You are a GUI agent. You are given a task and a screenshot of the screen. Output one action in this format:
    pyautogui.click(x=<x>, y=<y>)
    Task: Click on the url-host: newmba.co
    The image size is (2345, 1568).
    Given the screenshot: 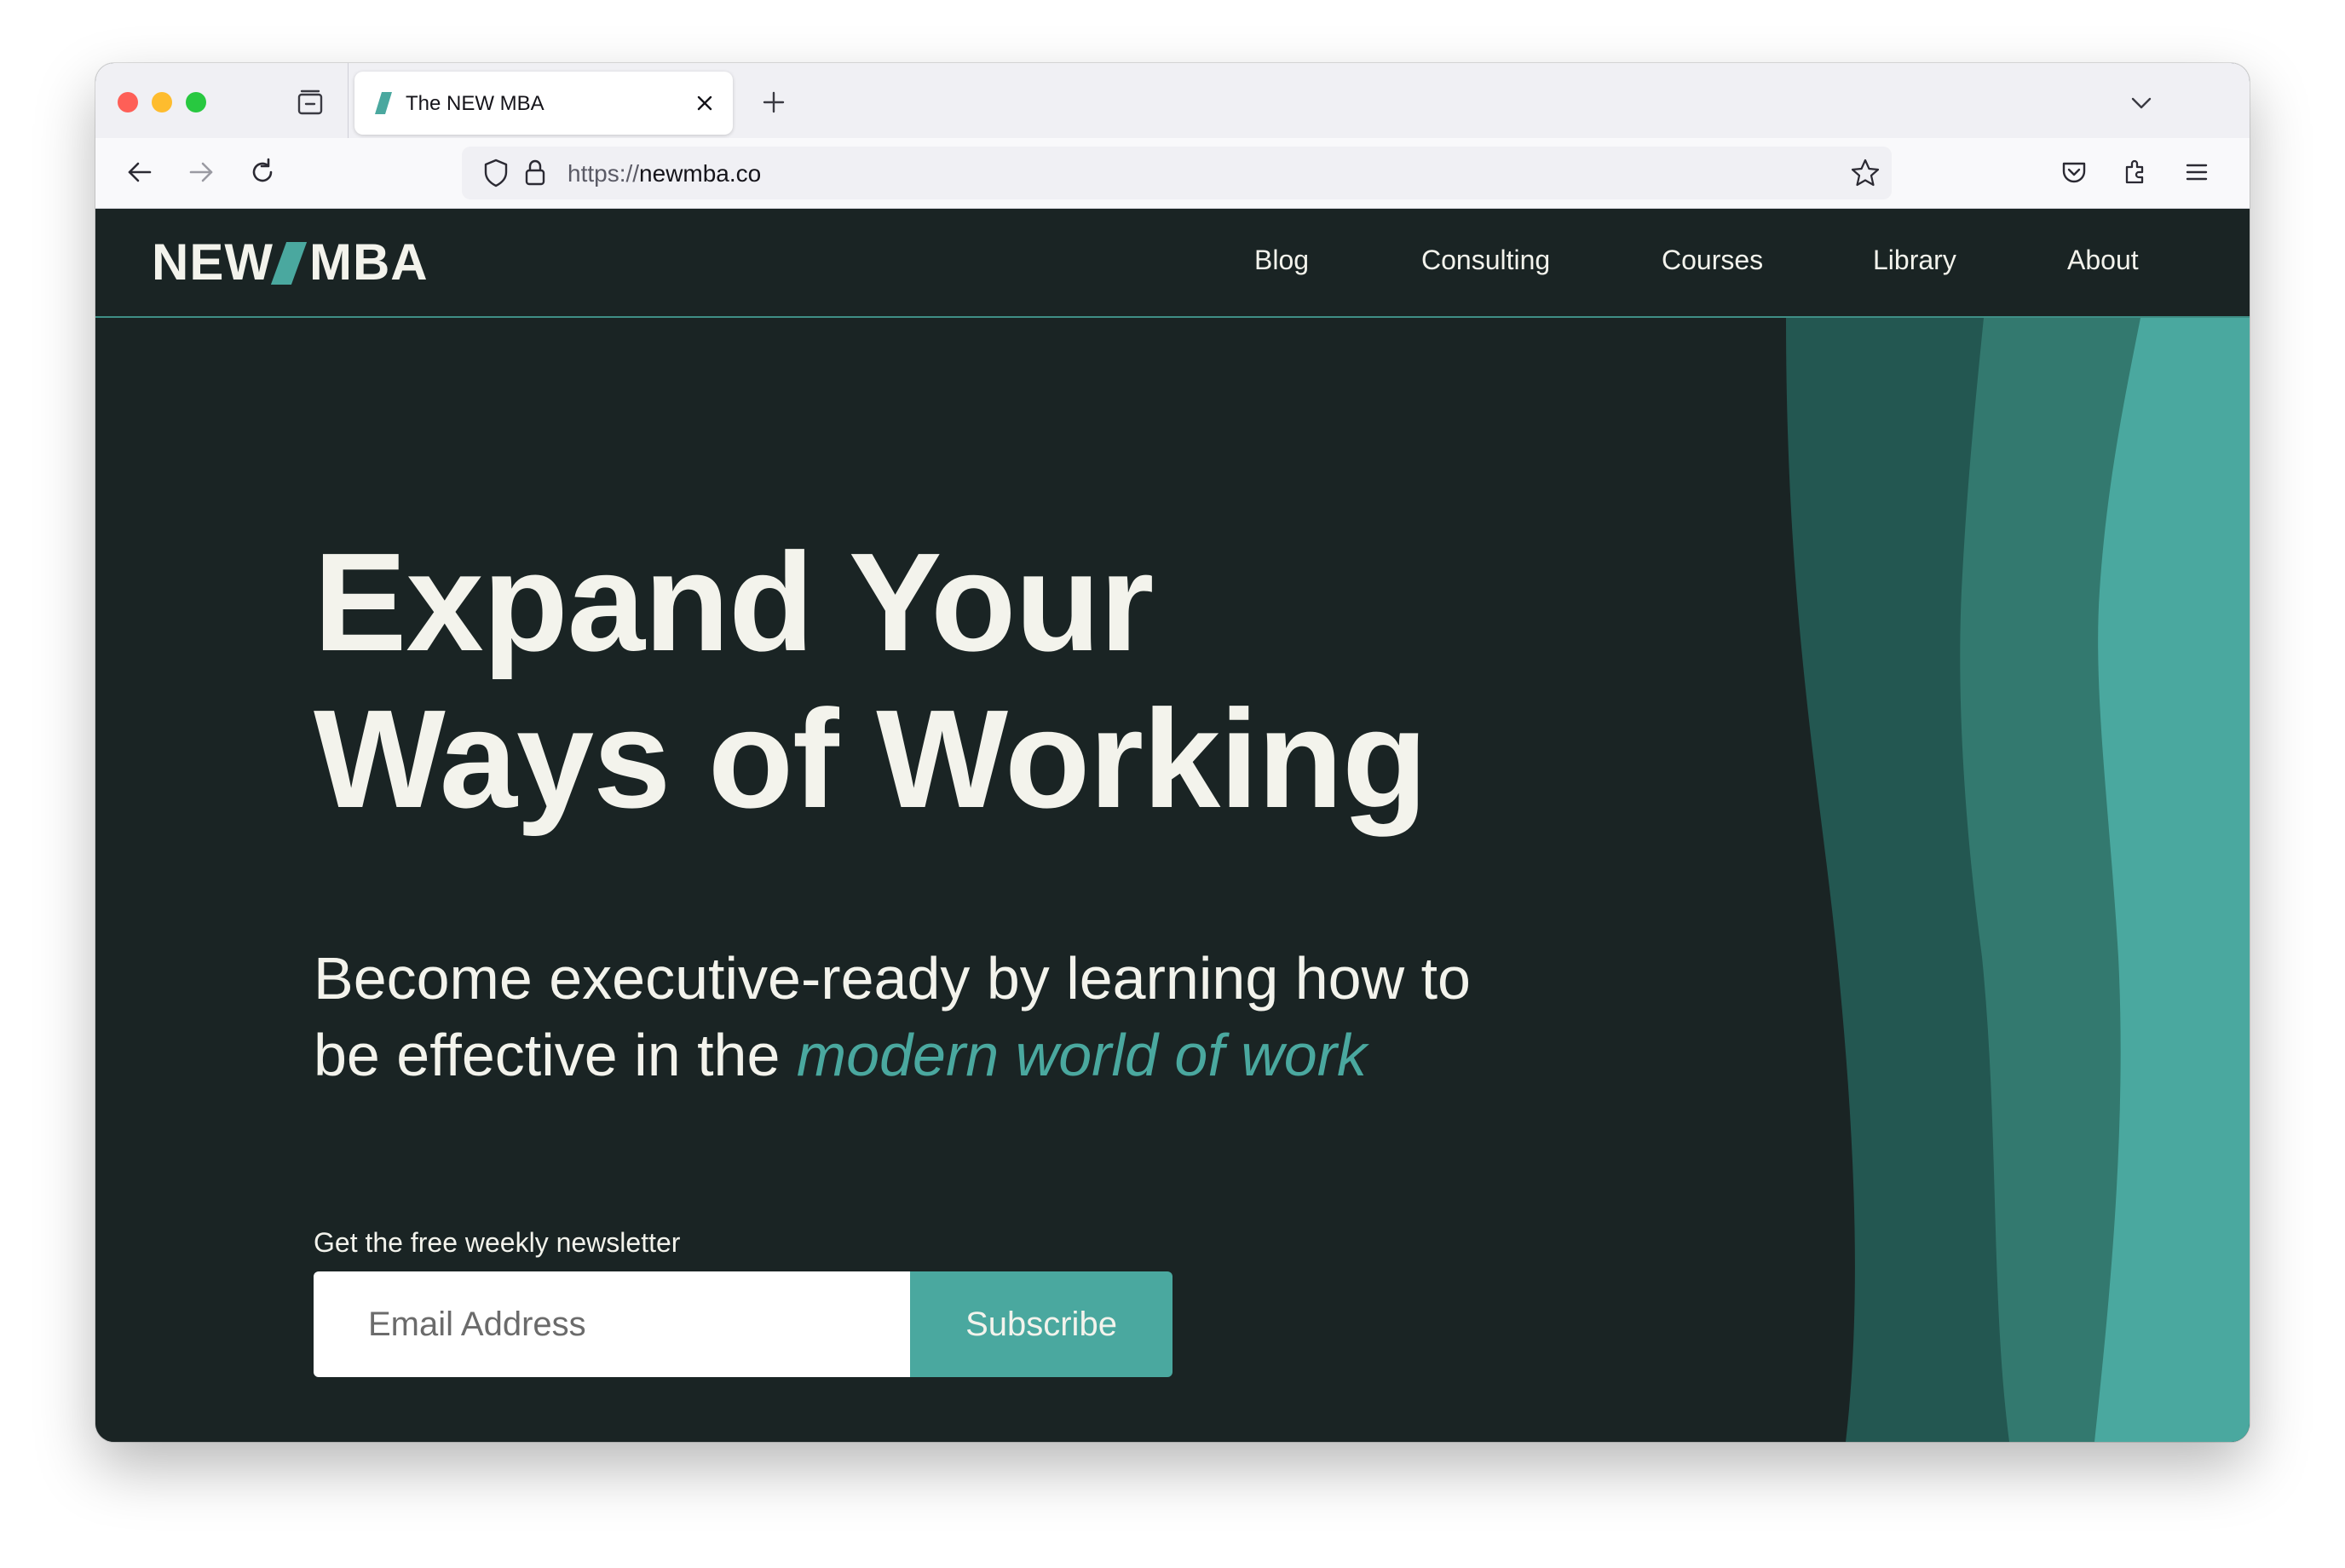 What is the action you would take?
    pyautogui.click(x=700, y=173)
    